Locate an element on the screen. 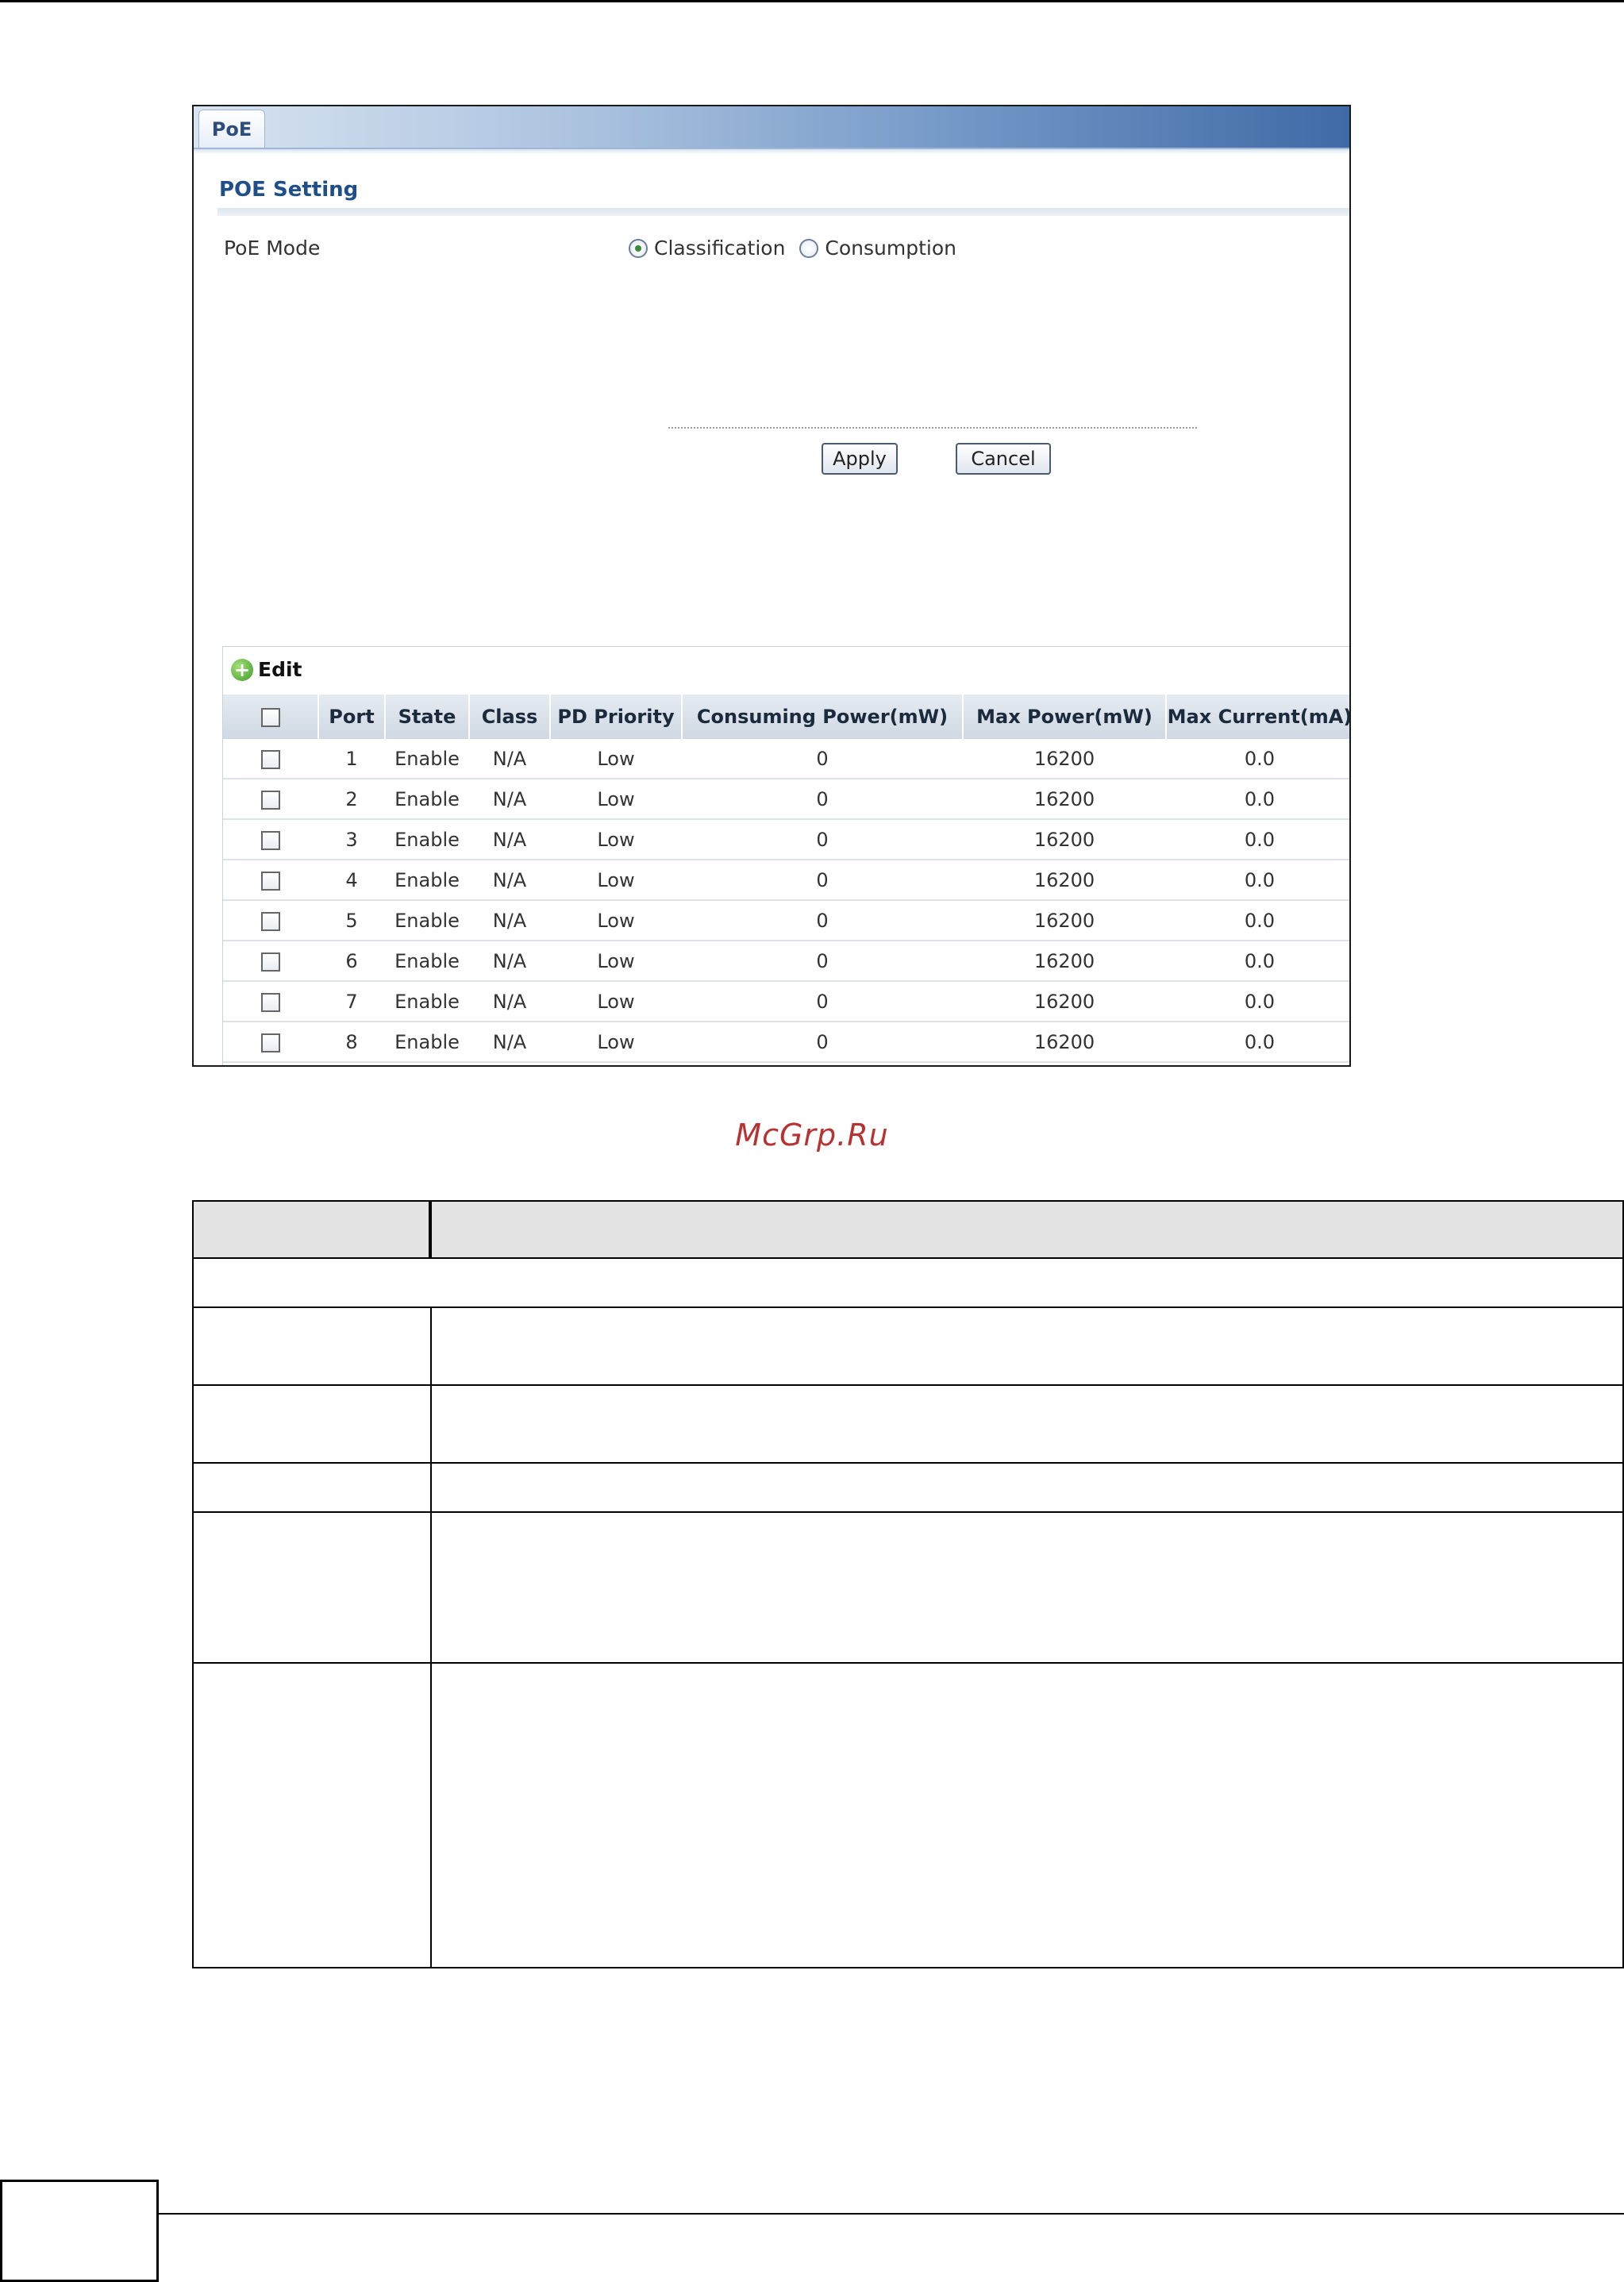  port-cell: 8 is located at coordinates (351, 1042).